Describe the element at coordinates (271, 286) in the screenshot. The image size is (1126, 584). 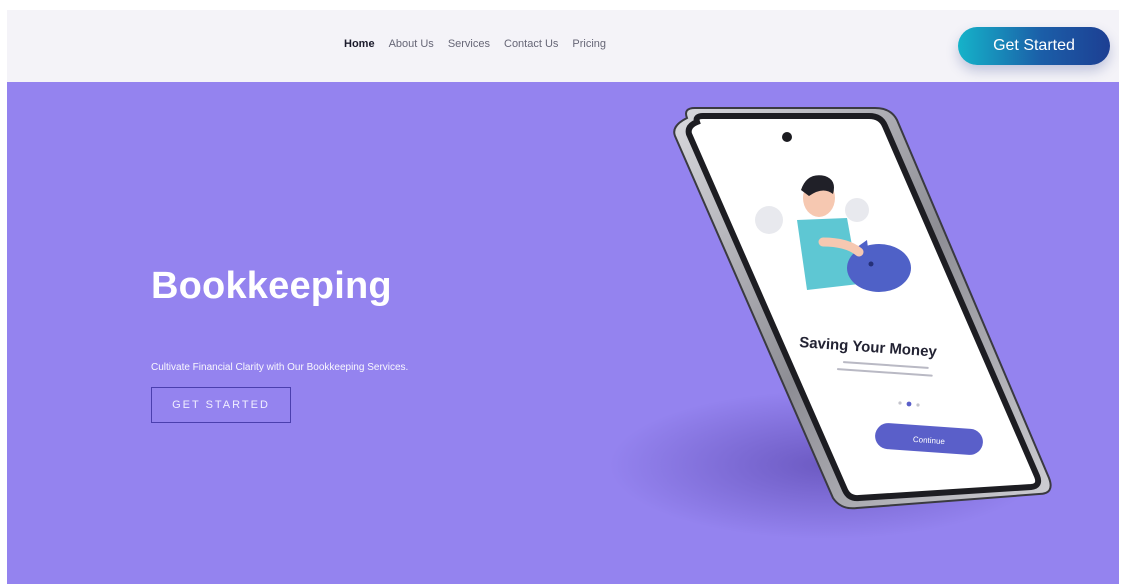
I see `hero-title: Bookkeeping` at that location.